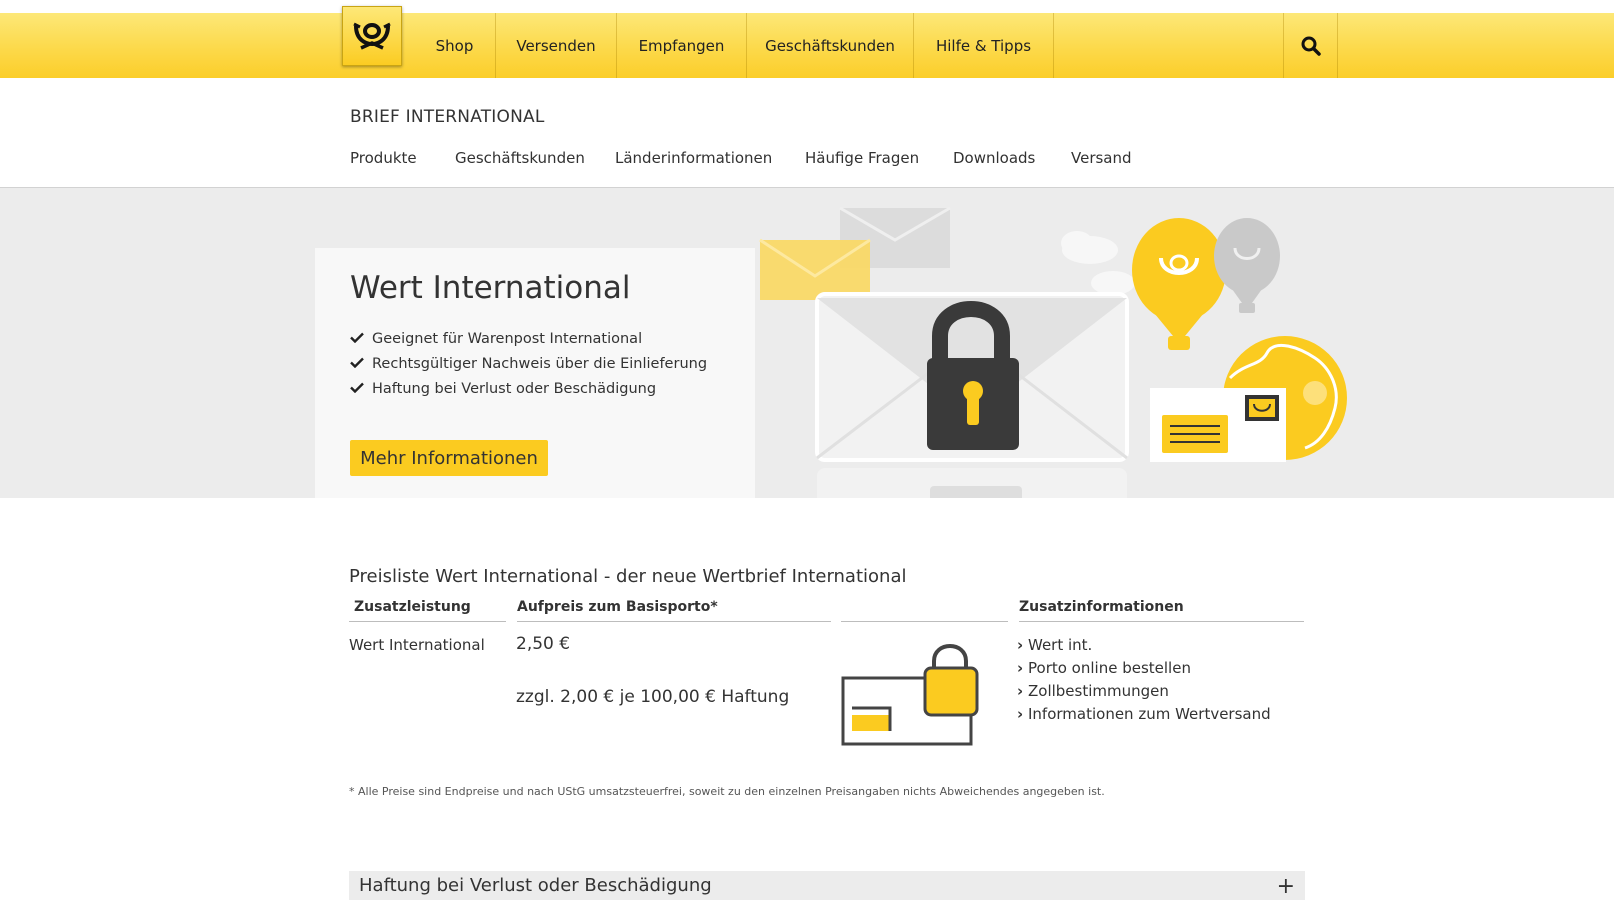 The image size is (1614, 908). What do you see at coordinates (535, 885) in the screenshot?
I see `accordion-label: Haftung bei Verlust oder Beschädigung` at bounding box center [535, 885].